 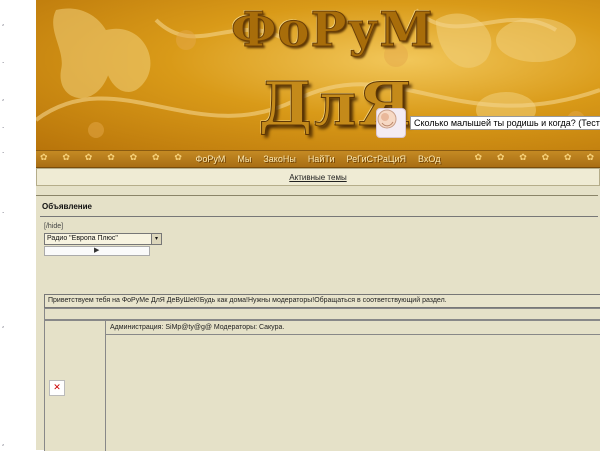 What do you see at coordinates (319, 216) in the screenshot?
I see `announcement-divider` at bounding box center [319, 216].